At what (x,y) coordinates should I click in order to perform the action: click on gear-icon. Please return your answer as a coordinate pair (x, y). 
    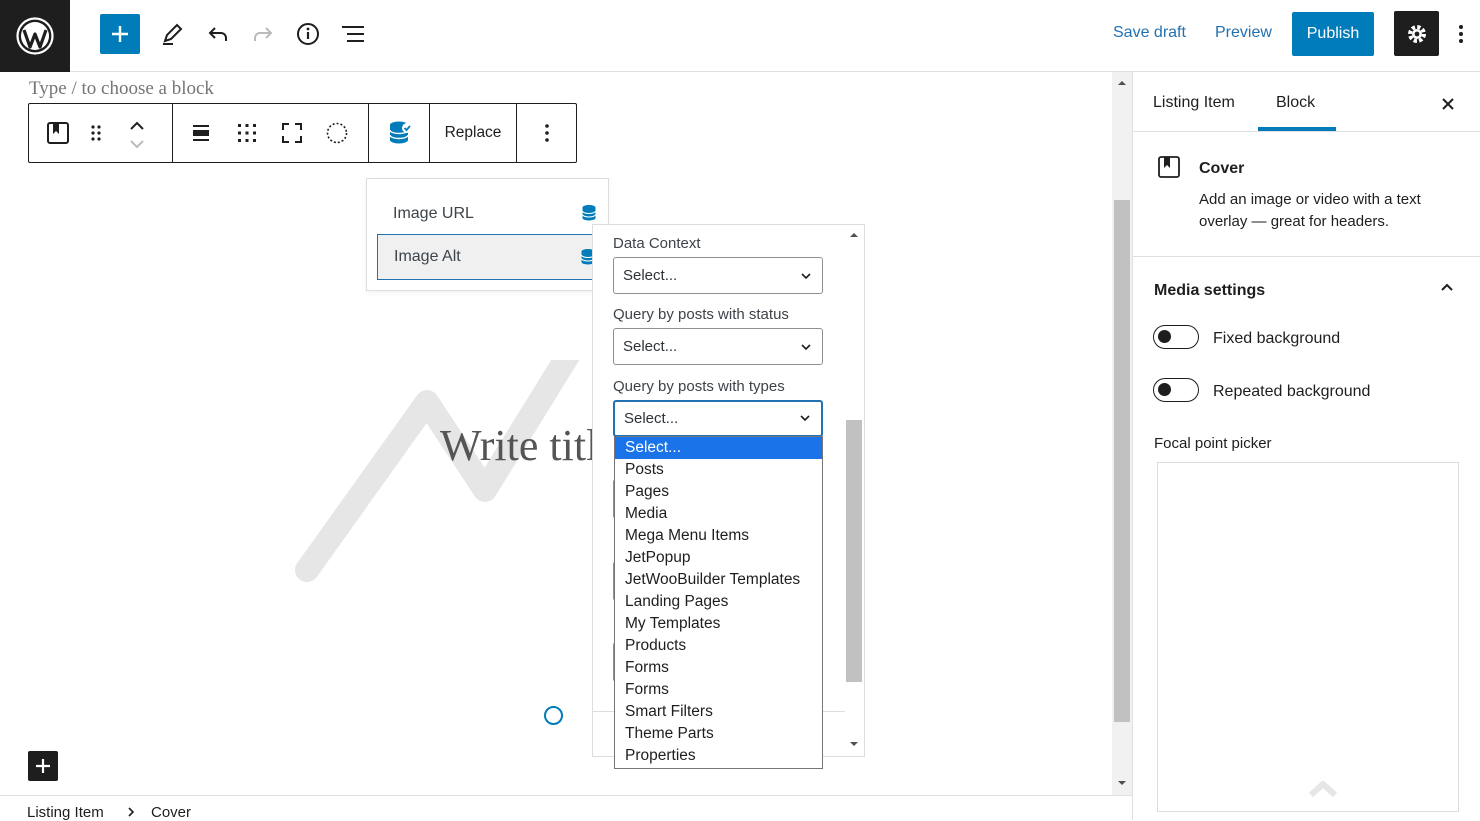
    Looking at the image, I should click on (1416, 33).